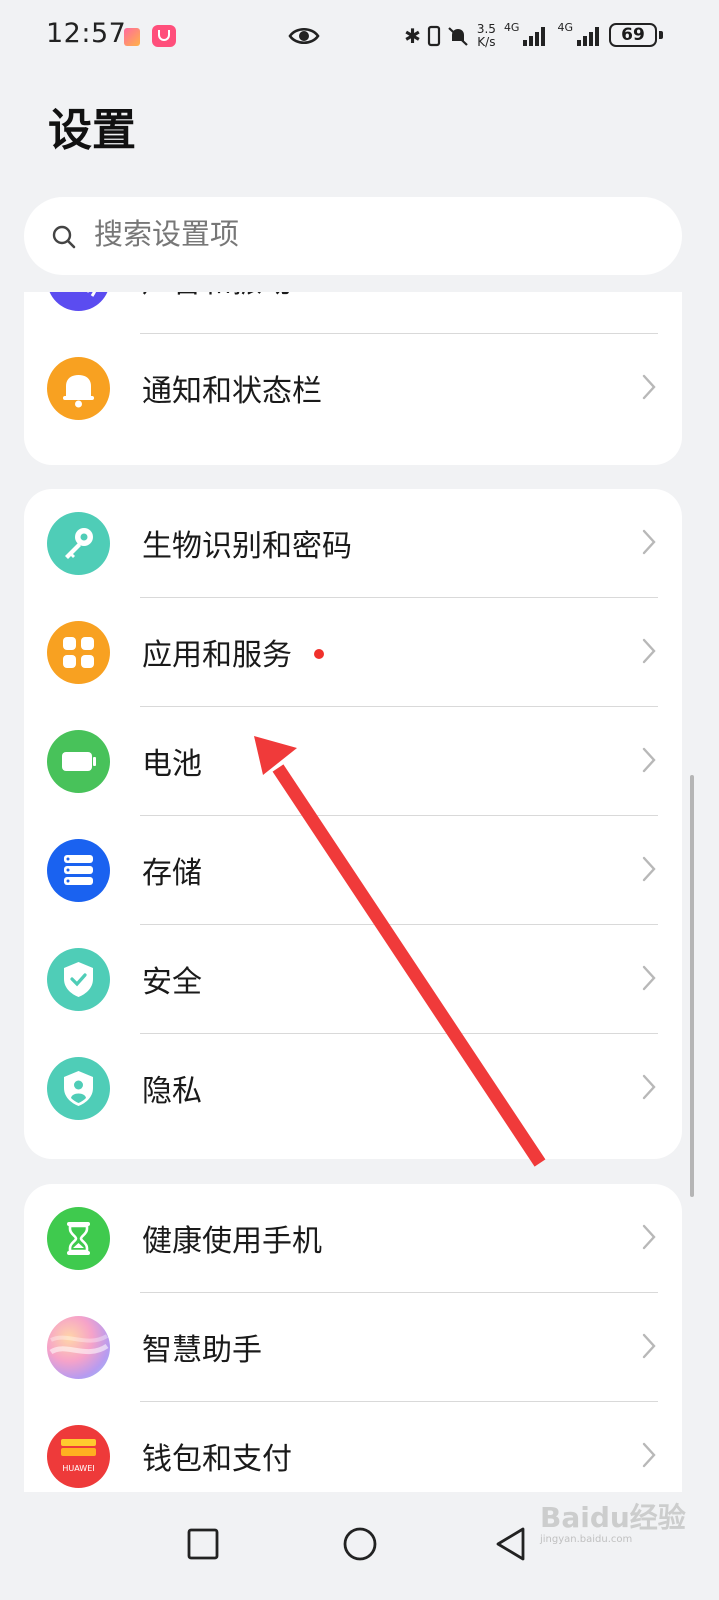 This screenshot has height=1600, width=719. Describe the element at coordinates (217, 1459) in the screenshot. I see `settings-item-label: 钱包和支付` at that location.